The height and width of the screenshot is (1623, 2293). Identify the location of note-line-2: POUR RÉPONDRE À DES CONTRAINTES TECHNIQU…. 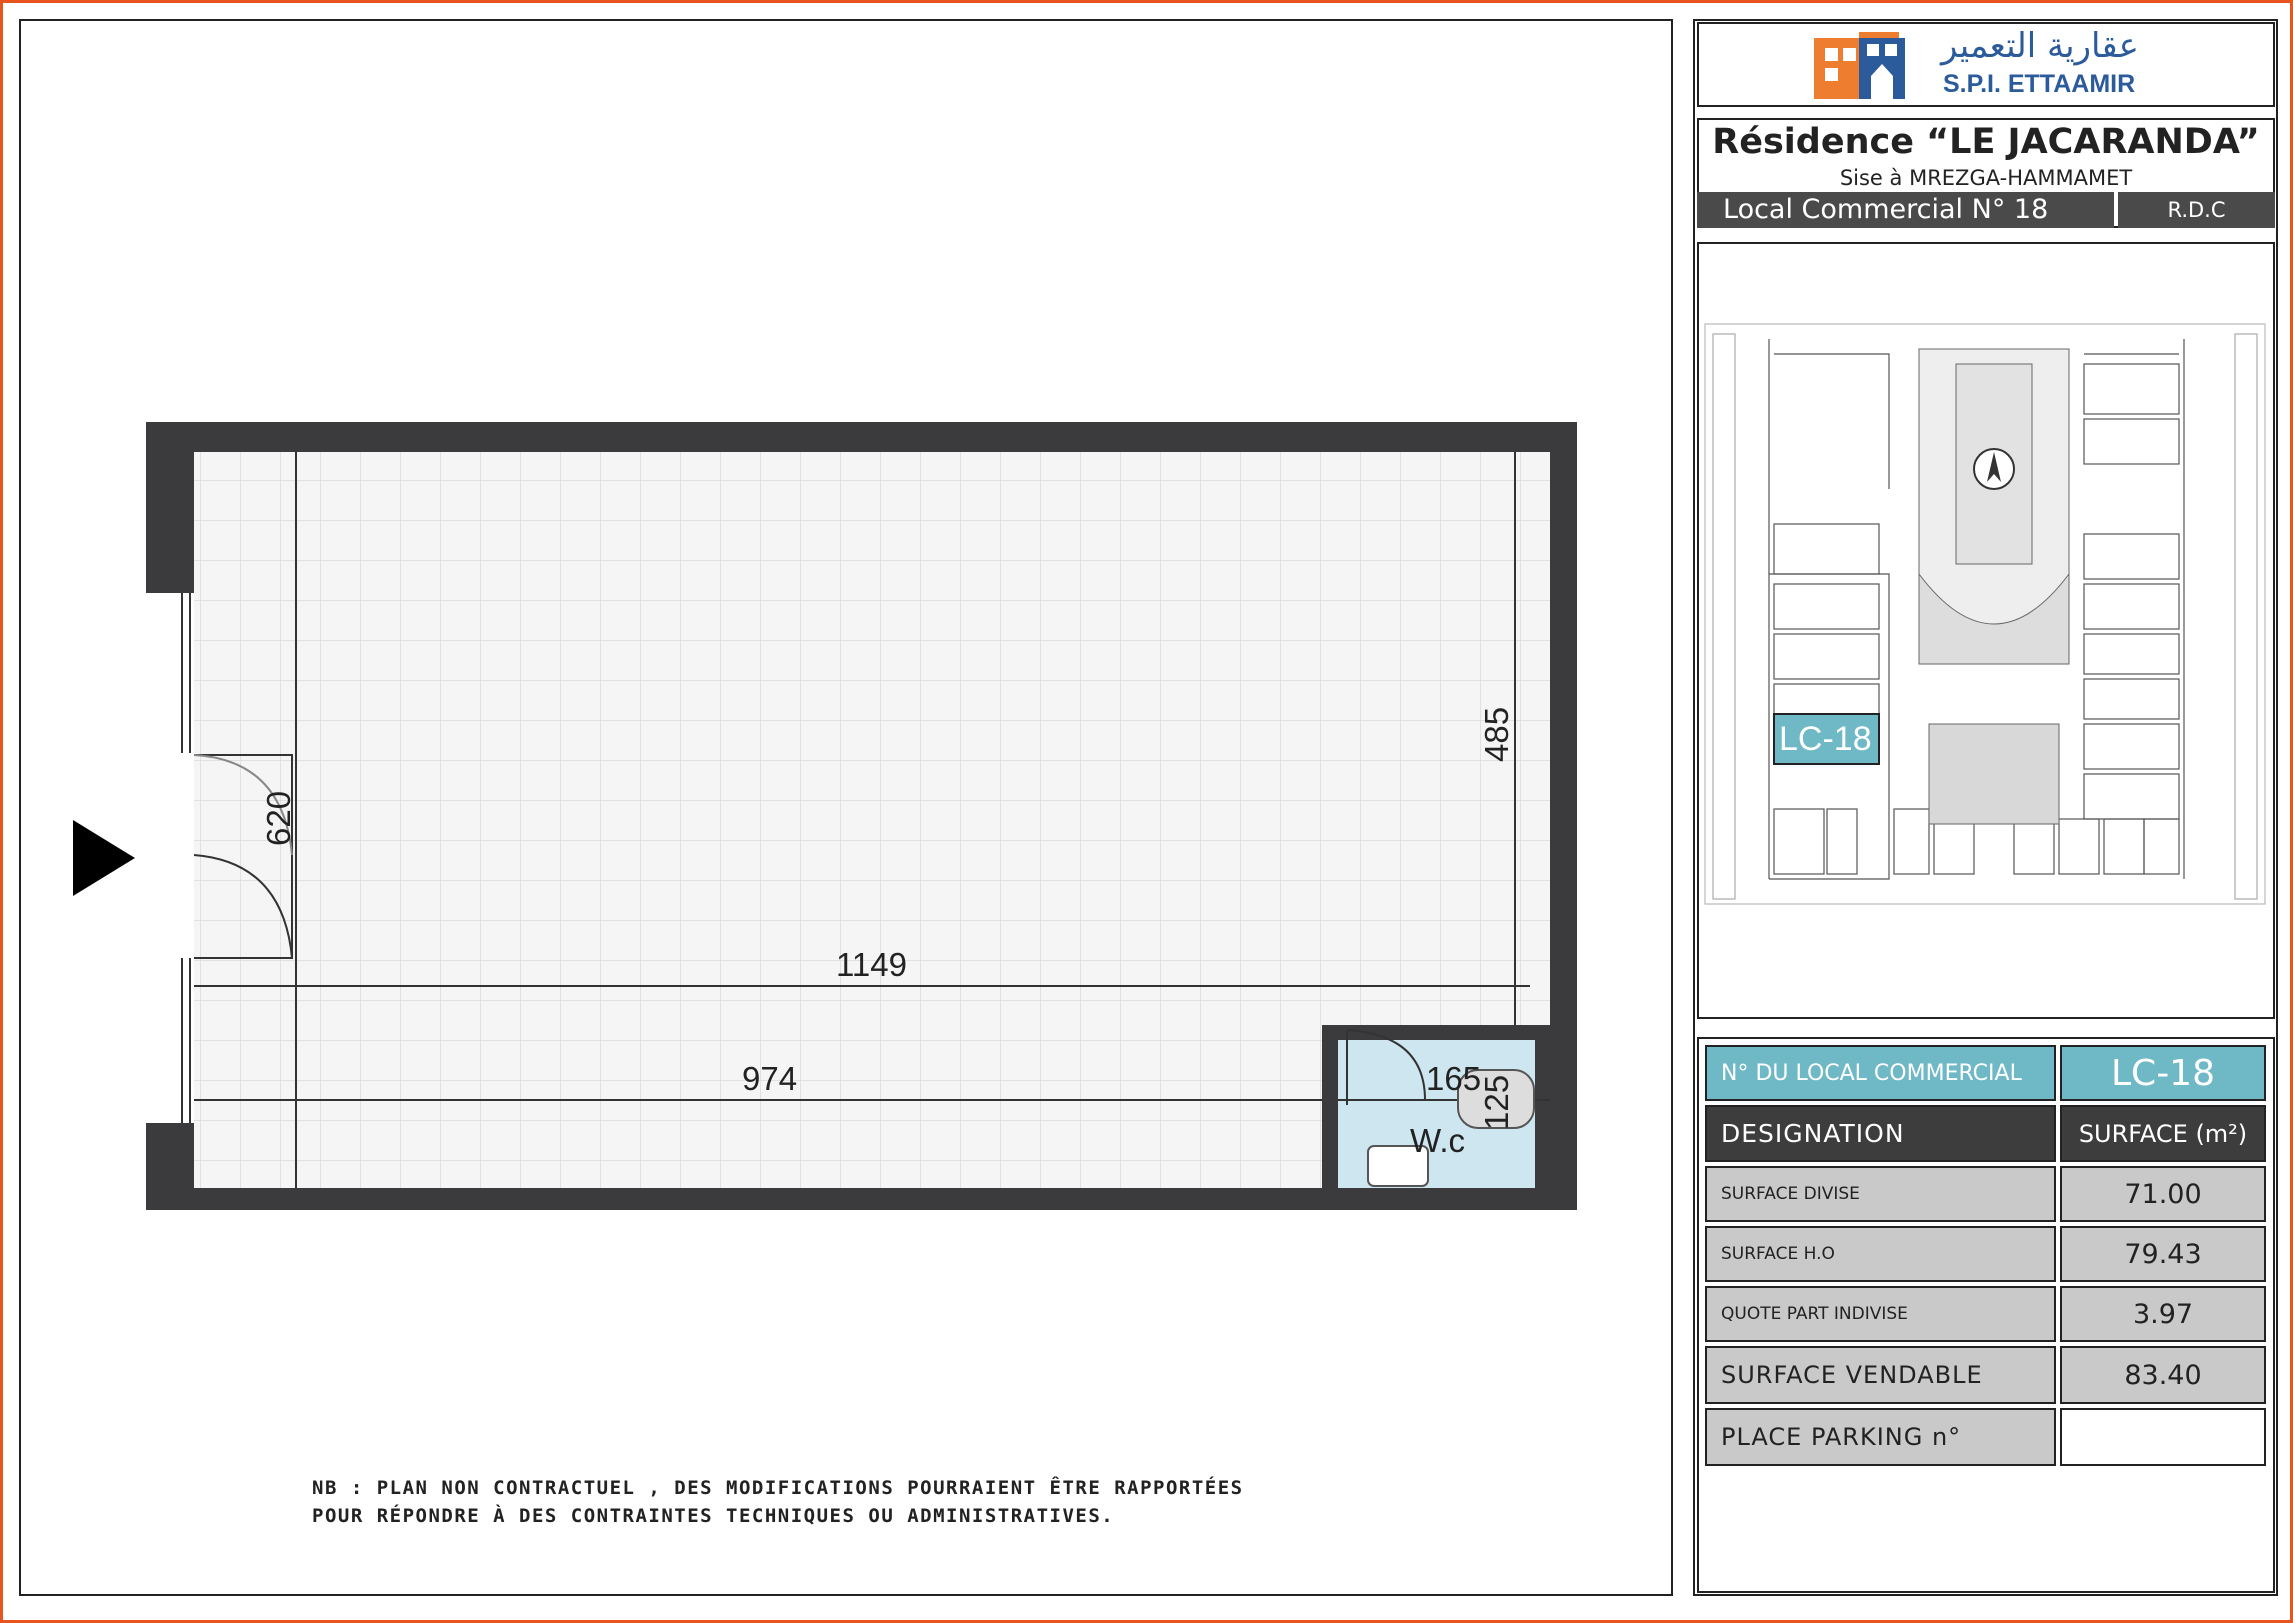
(713, 1516).